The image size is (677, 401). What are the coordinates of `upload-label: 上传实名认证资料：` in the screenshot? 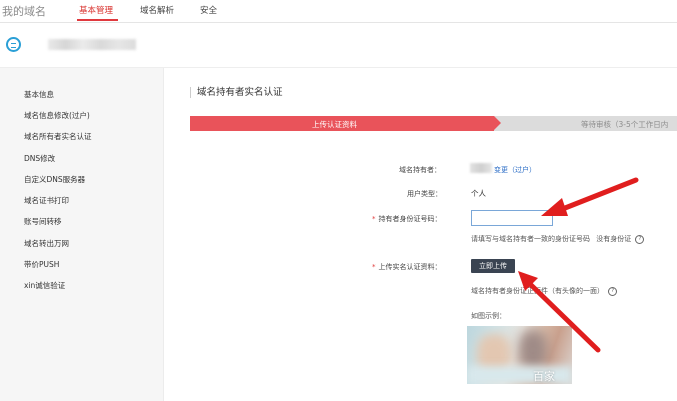 It's located at (410, 267).